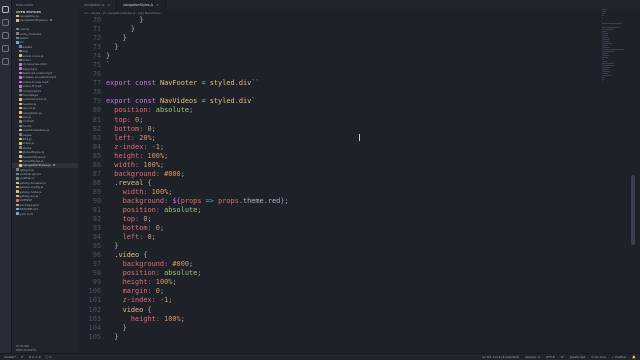 The image size is (640, 360). Describe the element at coordinates (339, 20) in the screenshot. I see `code-line: 70 }` at that location.